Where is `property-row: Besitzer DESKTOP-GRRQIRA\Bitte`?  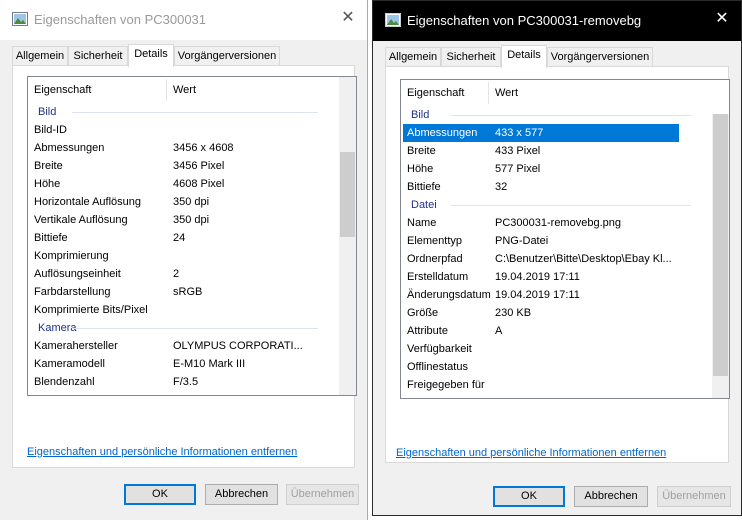 property-row: Besitzer DESKTOP-GRRQIRA\Bitte is located at coordinates (565, 396).